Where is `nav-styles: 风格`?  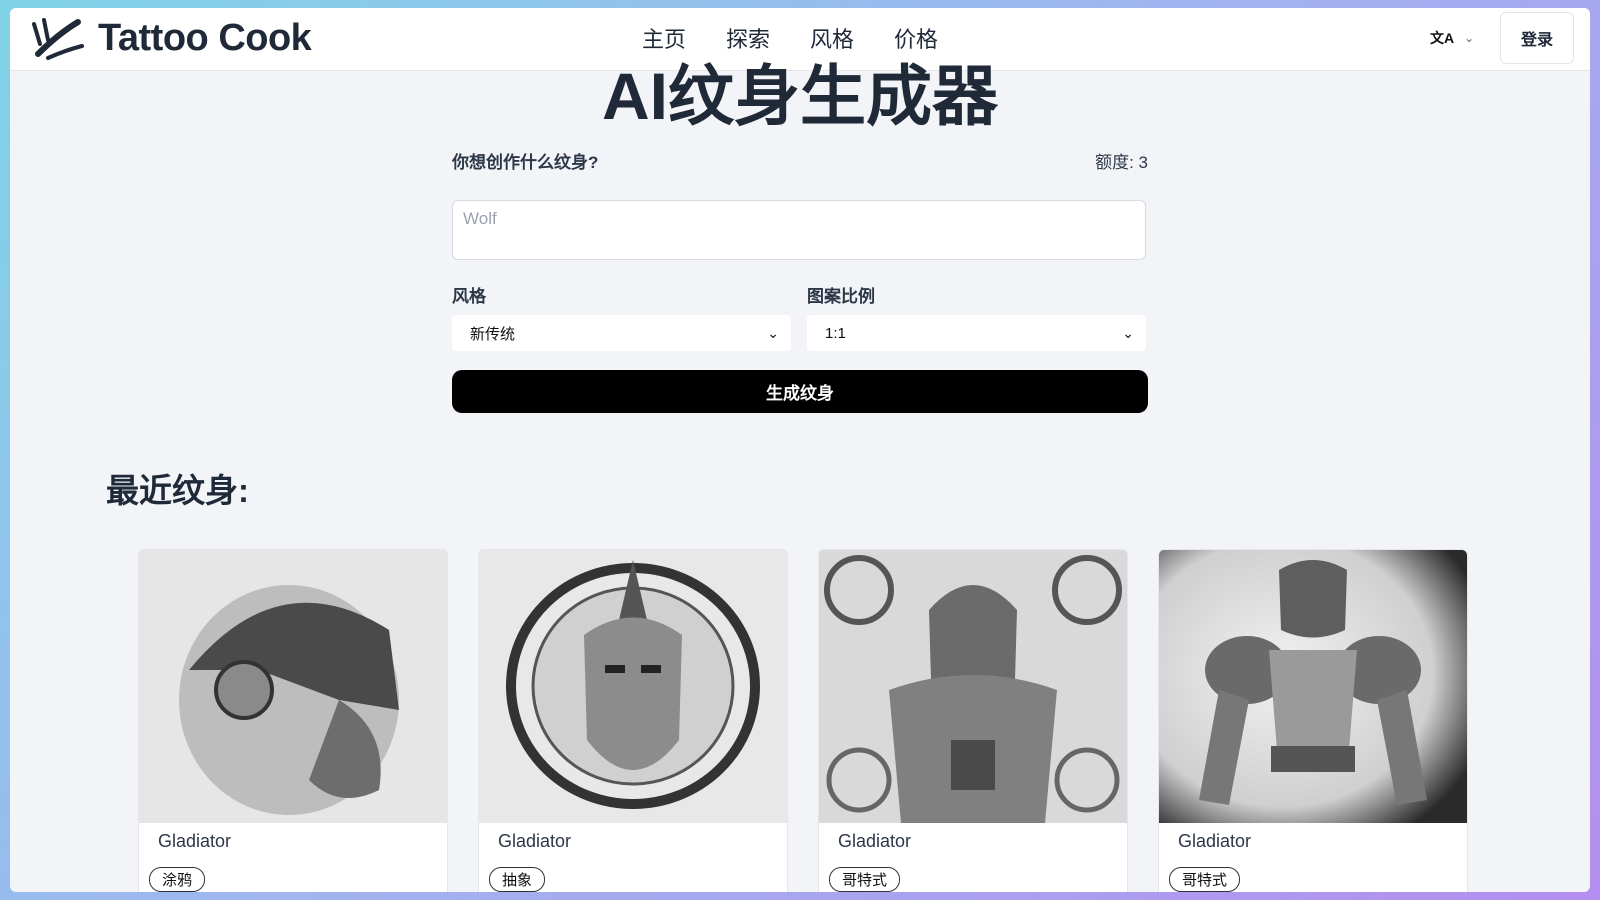
nav-styles: 风格 is located at coordinates (832, 38).